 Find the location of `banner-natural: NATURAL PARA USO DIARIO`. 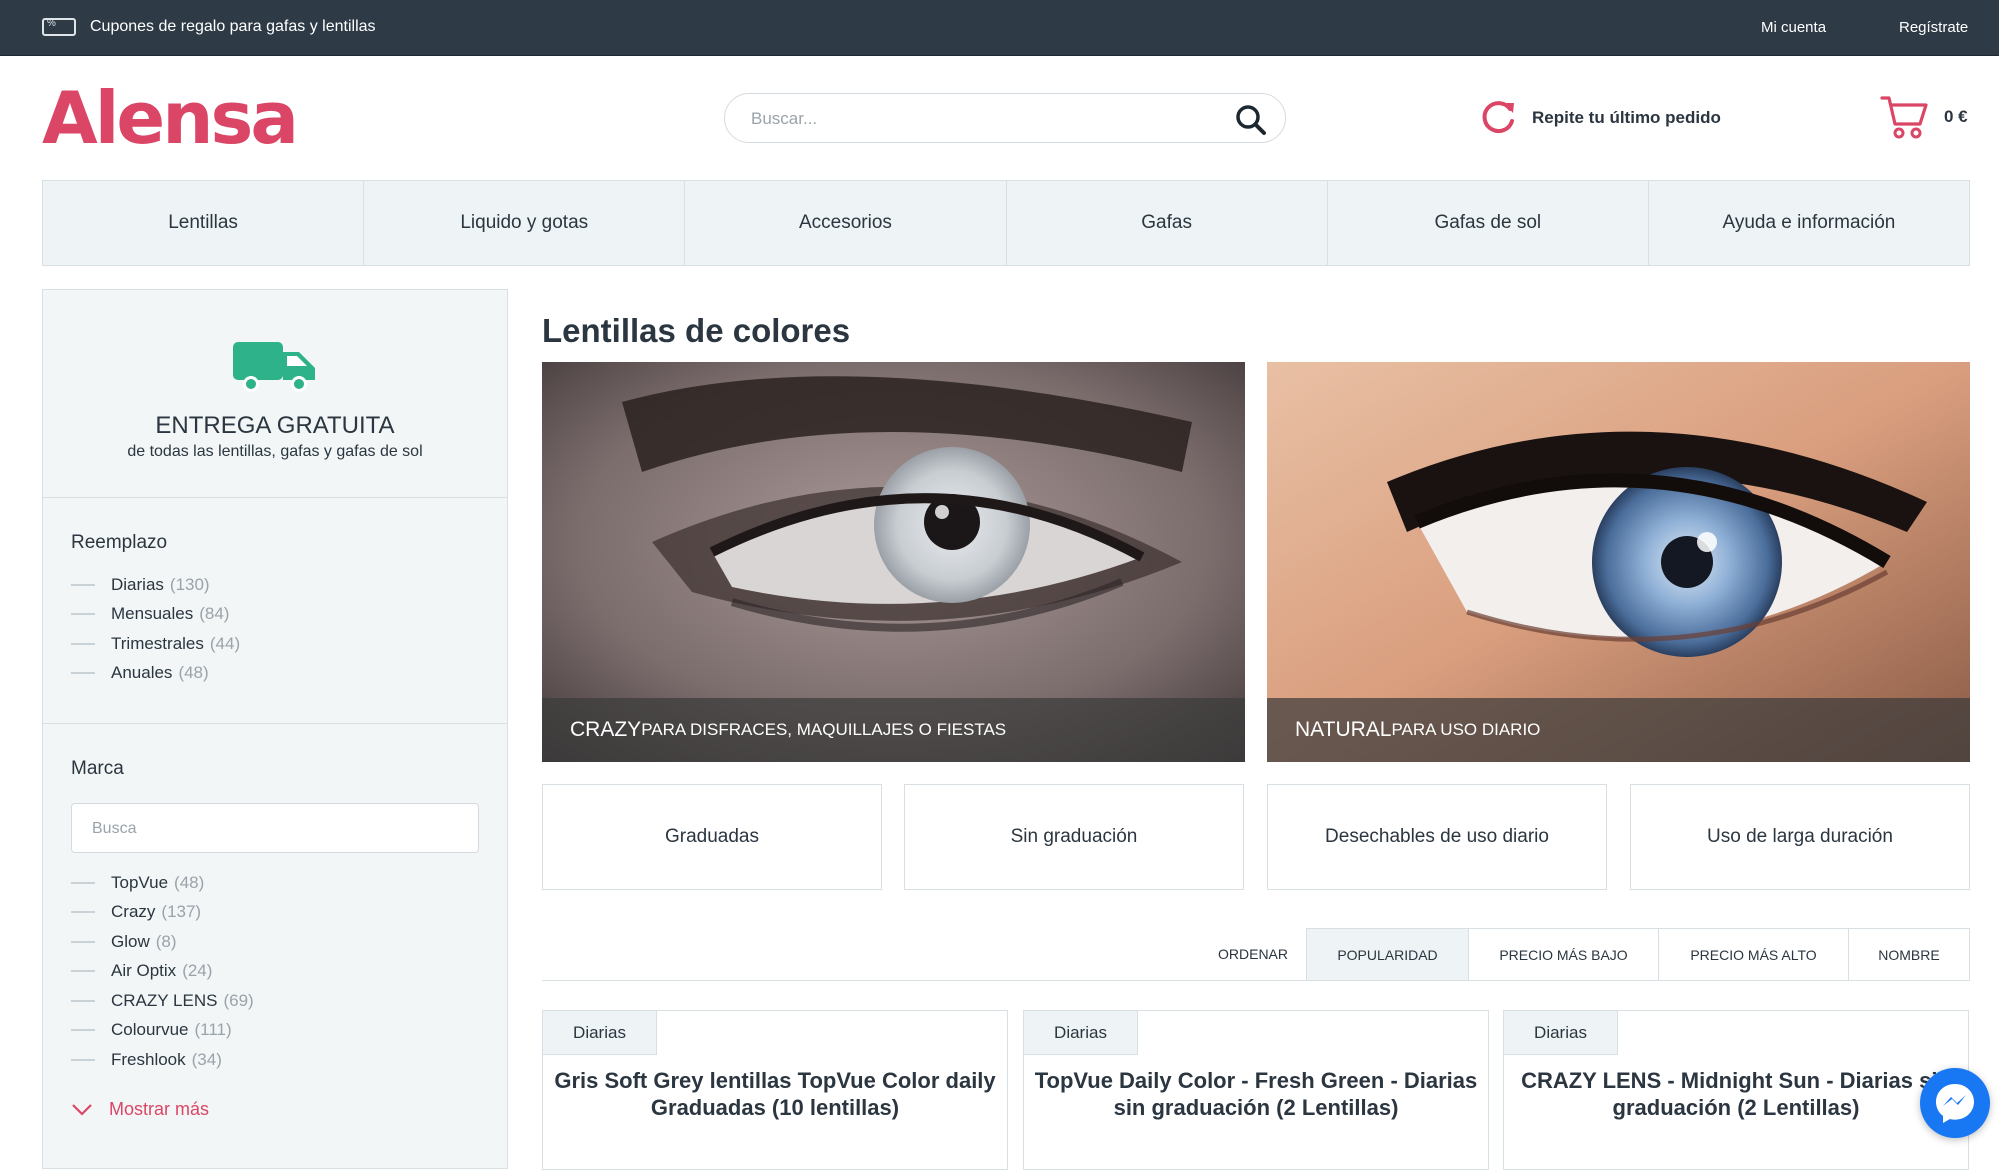

banner-natural: NATURAL PARA USO DIARIO is located at coordinates (1618, 562).